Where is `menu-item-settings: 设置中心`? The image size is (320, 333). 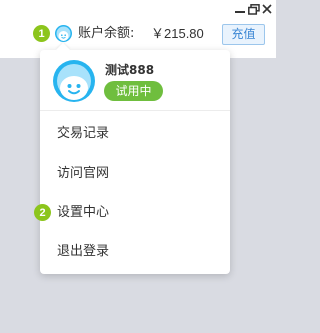
menu-item-settings: 设置中心 is located at coordinates (135, 213).